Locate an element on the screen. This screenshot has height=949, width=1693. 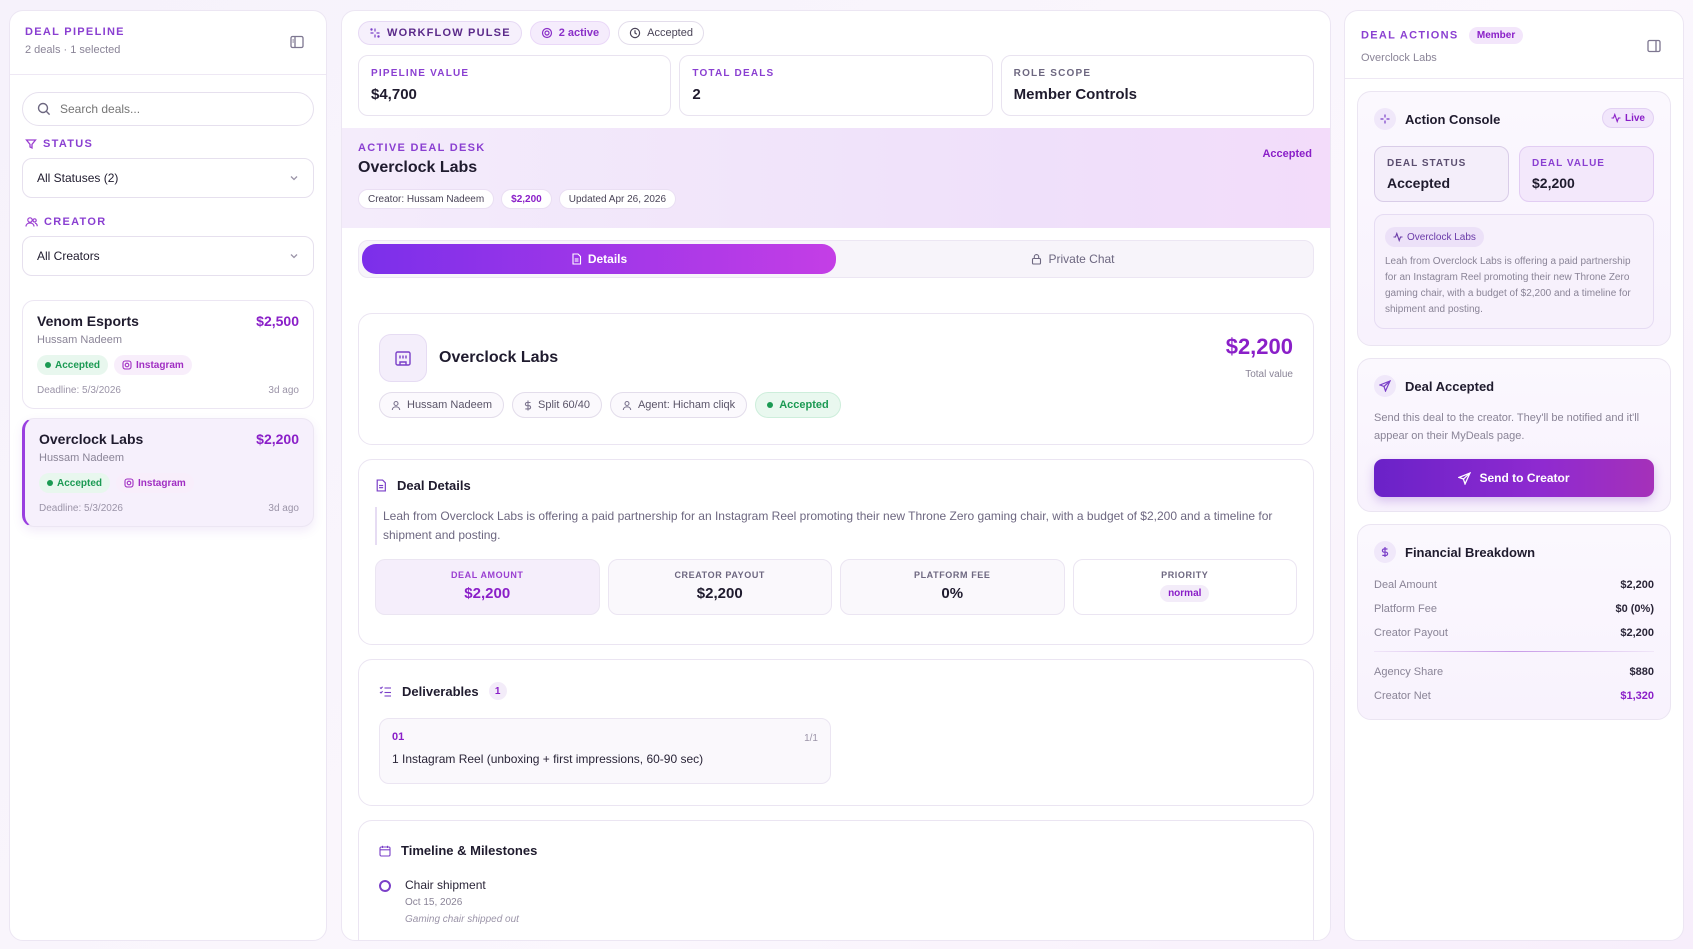
status-select: All Statuses (2) is located at coordinates (168, 178).